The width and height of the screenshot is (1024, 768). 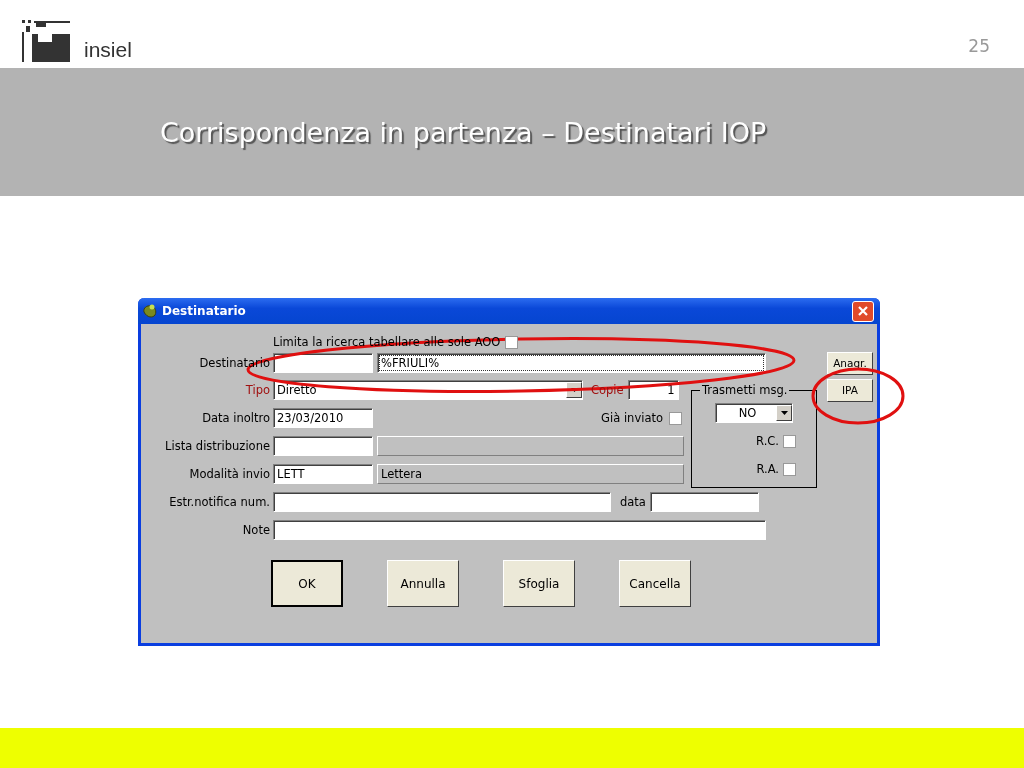 I want to click on readonly-field: Lettera, so click(x=530, y=474).